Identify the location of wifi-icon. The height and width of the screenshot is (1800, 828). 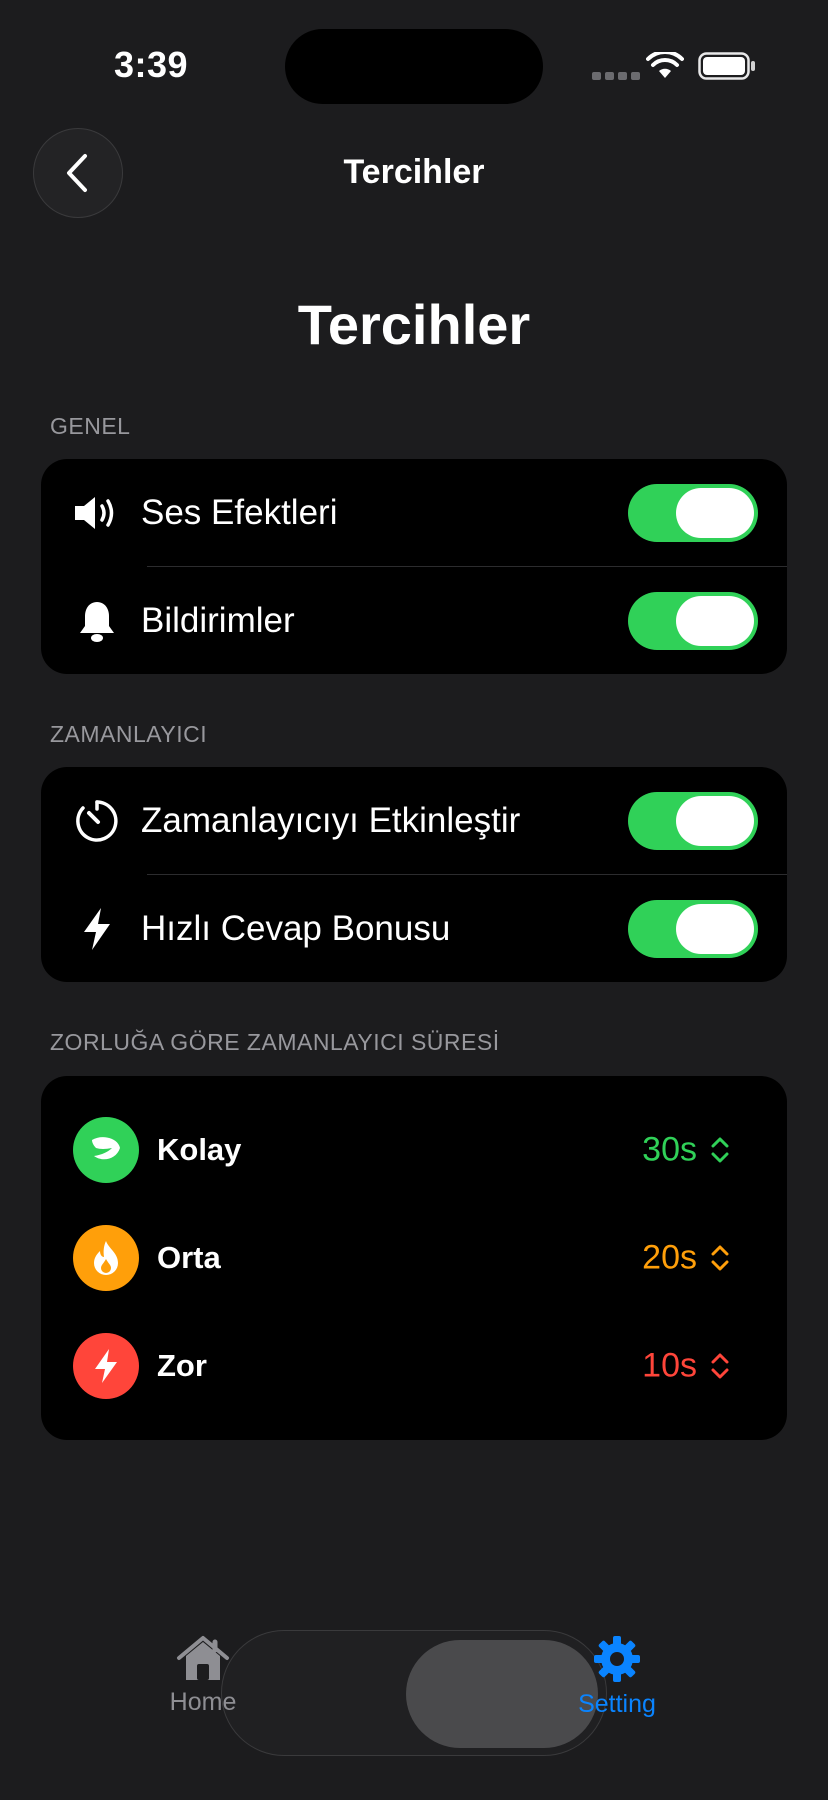
(665, 65).